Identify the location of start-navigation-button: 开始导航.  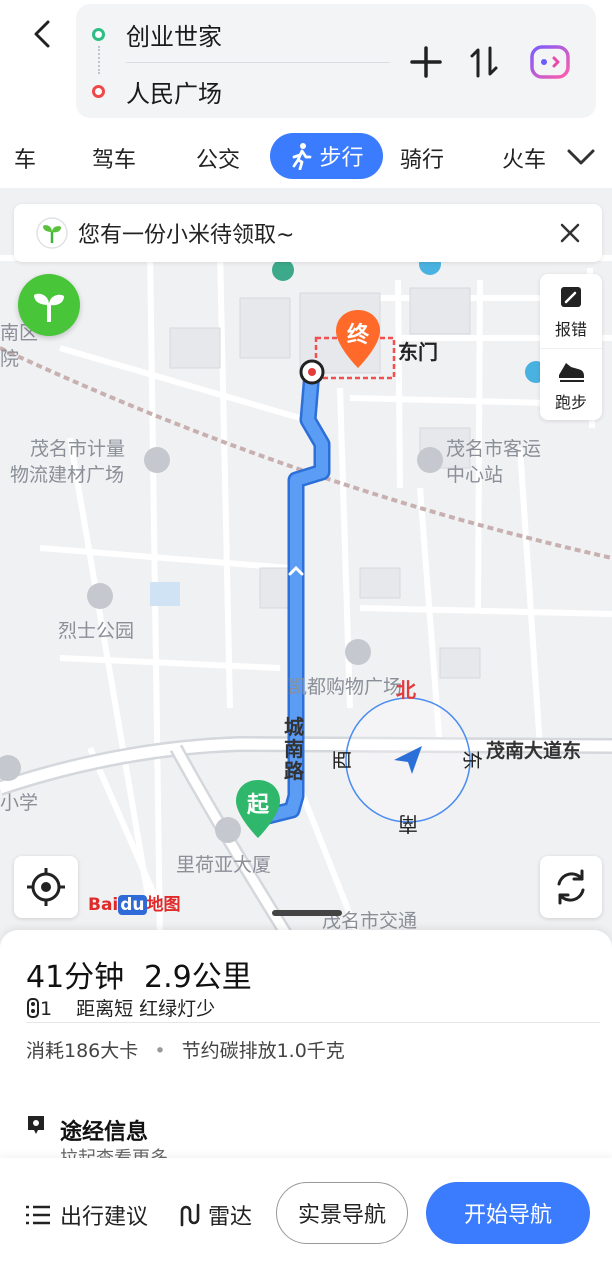
(508, 1213).